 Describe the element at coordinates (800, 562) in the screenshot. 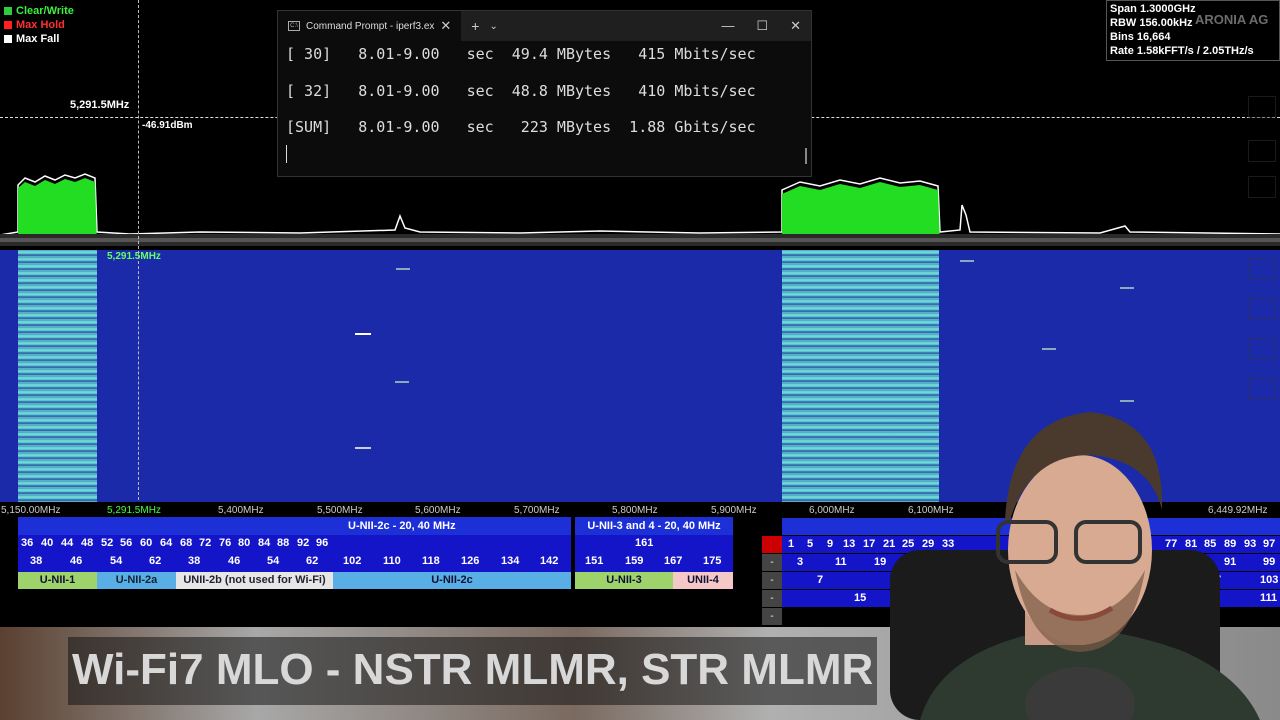

I see `channel-number: 3` at that location.